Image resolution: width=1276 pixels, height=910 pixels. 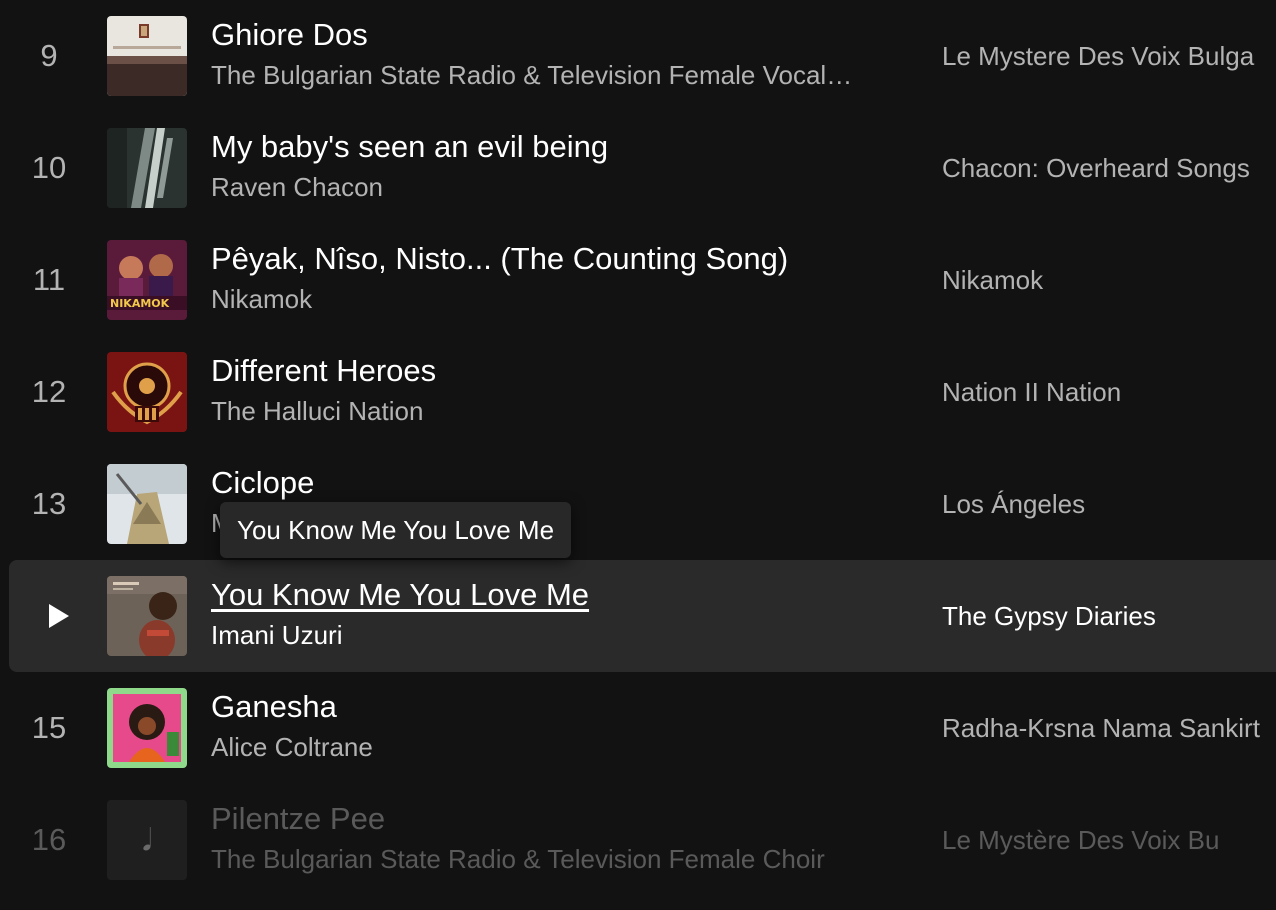 What do you see at coordinates (147, 728) in the screenshot?
I see `album-art-radha-krsna` at bounding box center [147, 728].